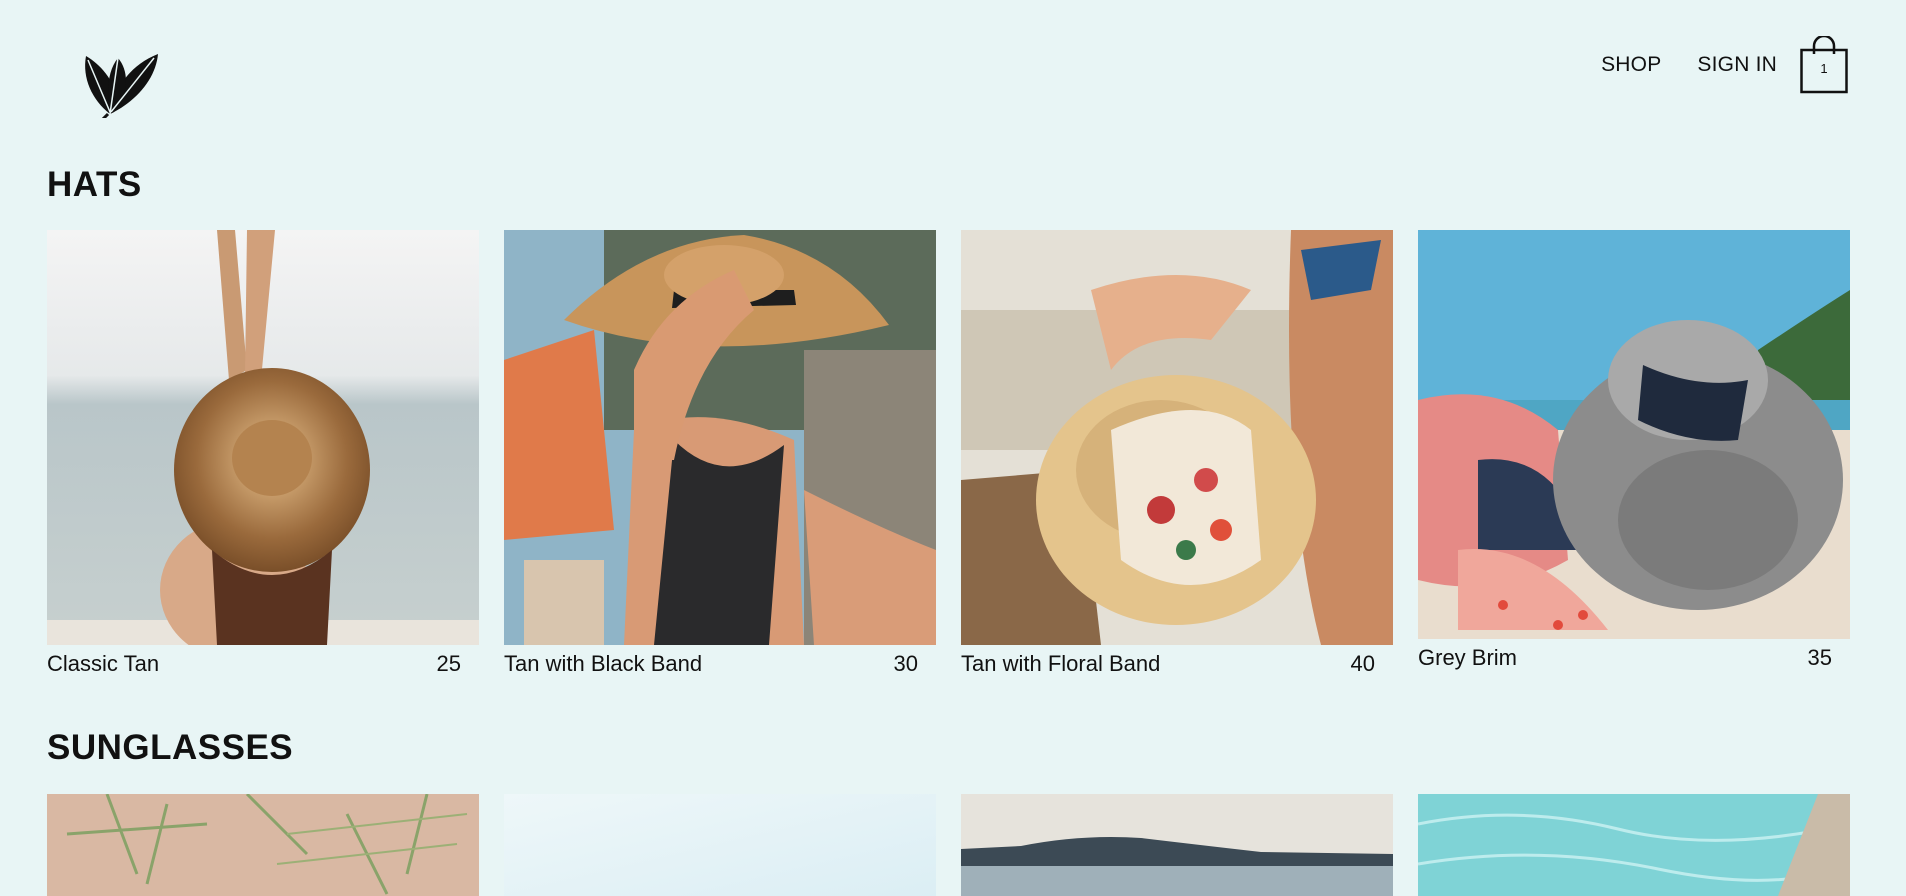 The image size is (1906, 896). What do you see at coordinates (948, 845) in the screenshot?
I see `product-grid-sunglasses` at bounding box center [948, 845].